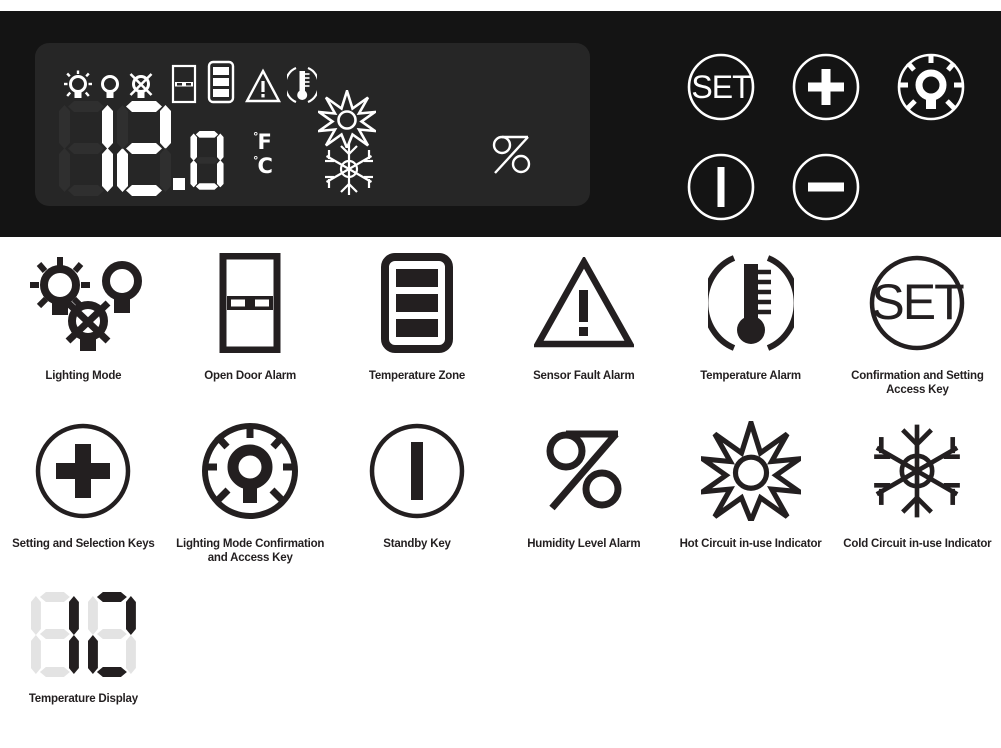  I want to click on set-key: SET, so click(721, 87).